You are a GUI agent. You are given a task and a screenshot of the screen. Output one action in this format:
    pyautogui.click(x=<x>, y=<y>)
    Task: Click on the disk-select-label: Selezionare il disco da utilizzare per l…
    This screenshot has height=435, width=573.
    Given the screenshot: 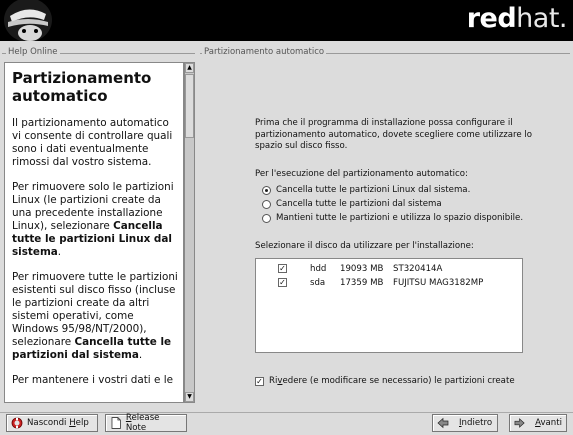 What is the action you would take?
    pyautogui.click(x=364, y=246)
    